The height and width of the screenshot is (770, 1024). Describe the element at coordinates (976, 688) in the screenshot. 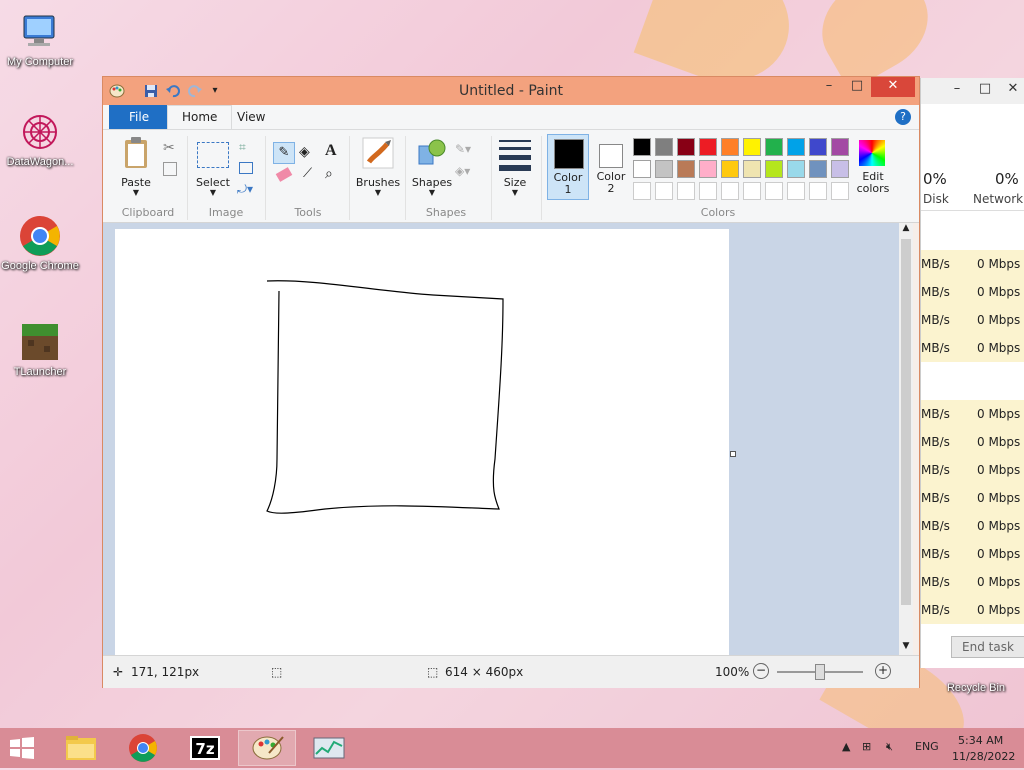

I see `desktop-icon-recycle-bin: Recycle Bin` at that location.